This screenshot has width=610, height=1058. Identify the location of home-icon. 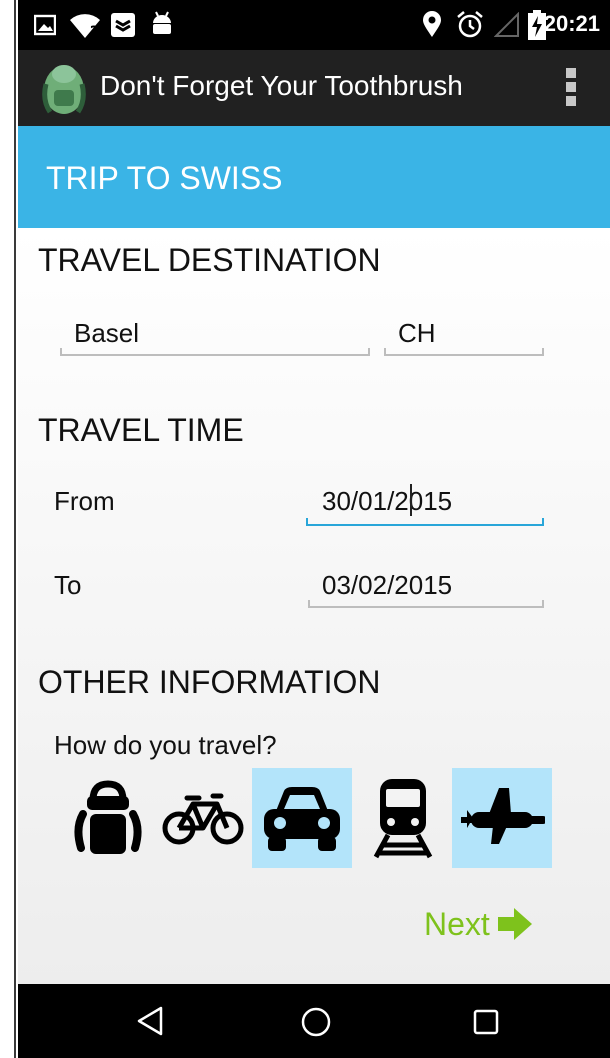
(316, 1022).